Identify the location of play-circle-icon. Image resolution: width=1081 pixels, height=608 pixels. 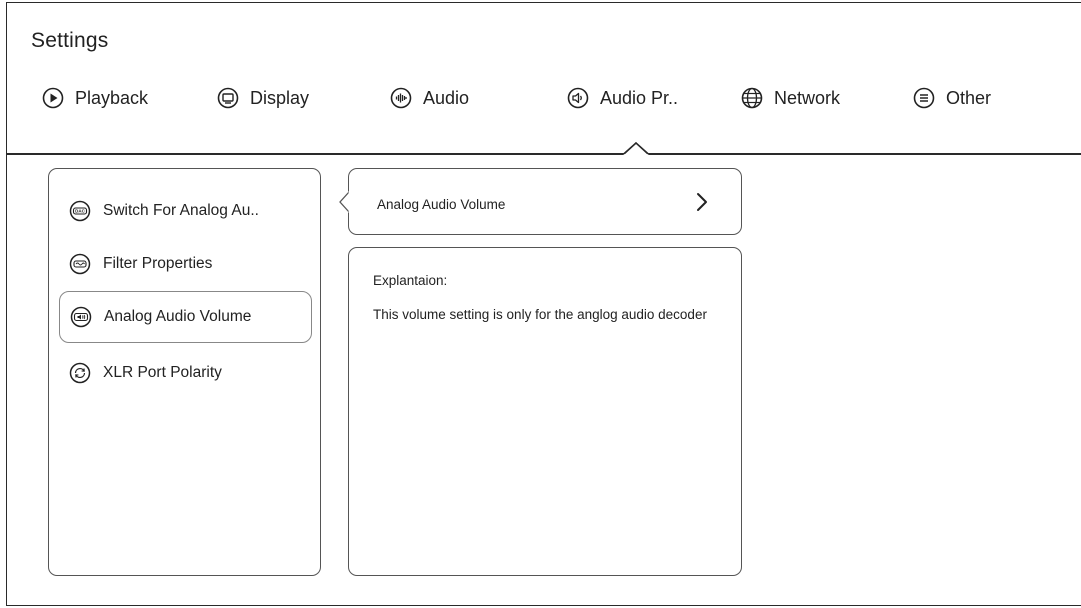
(53, 98).